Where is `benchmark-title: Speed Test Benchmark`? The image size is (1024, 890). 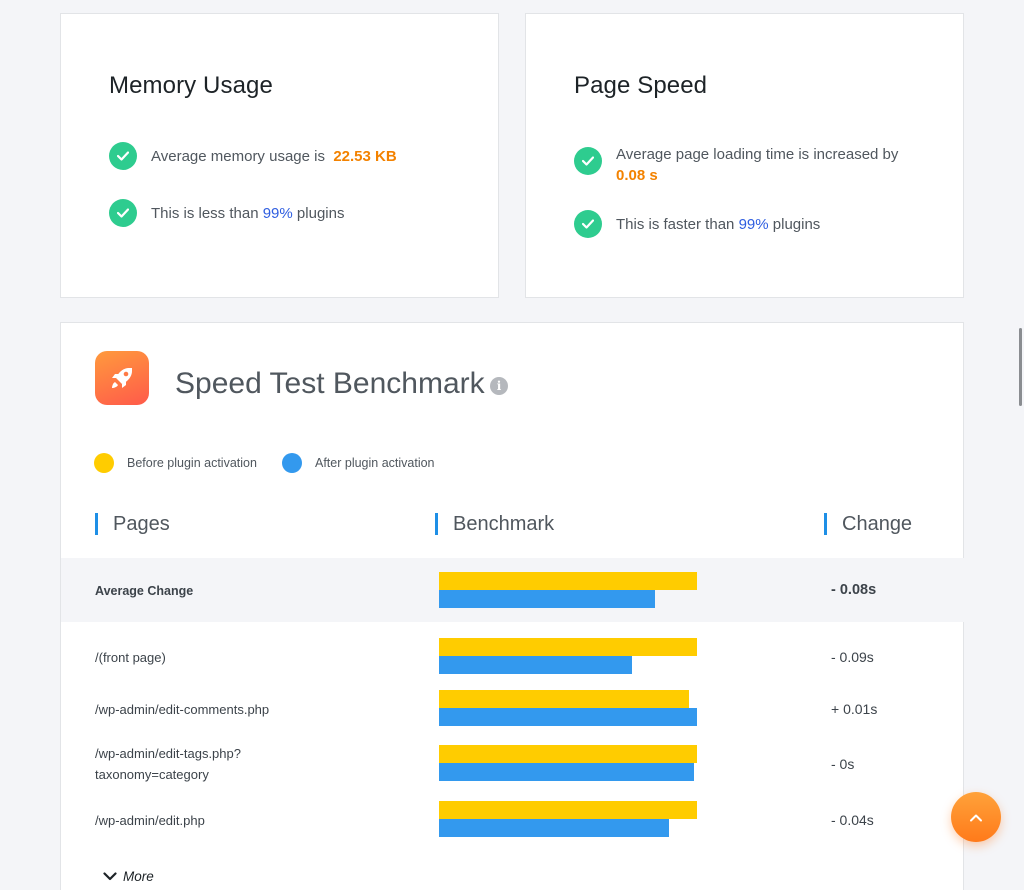 benchmark-title: Speed Test Benchmark is located at coordinates (330, 383).